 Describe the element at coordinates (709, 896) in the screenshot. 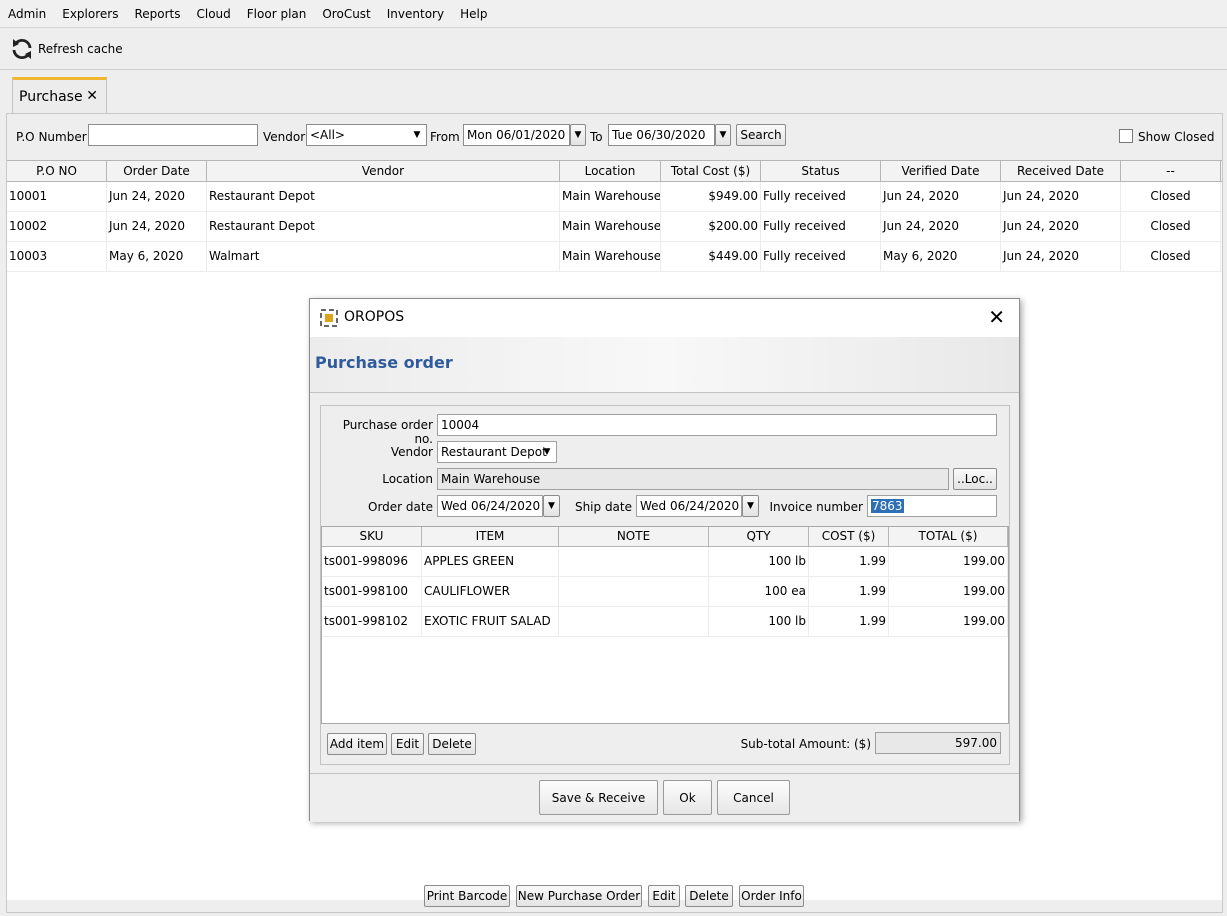

I see `delete-button: Delete` at that location.